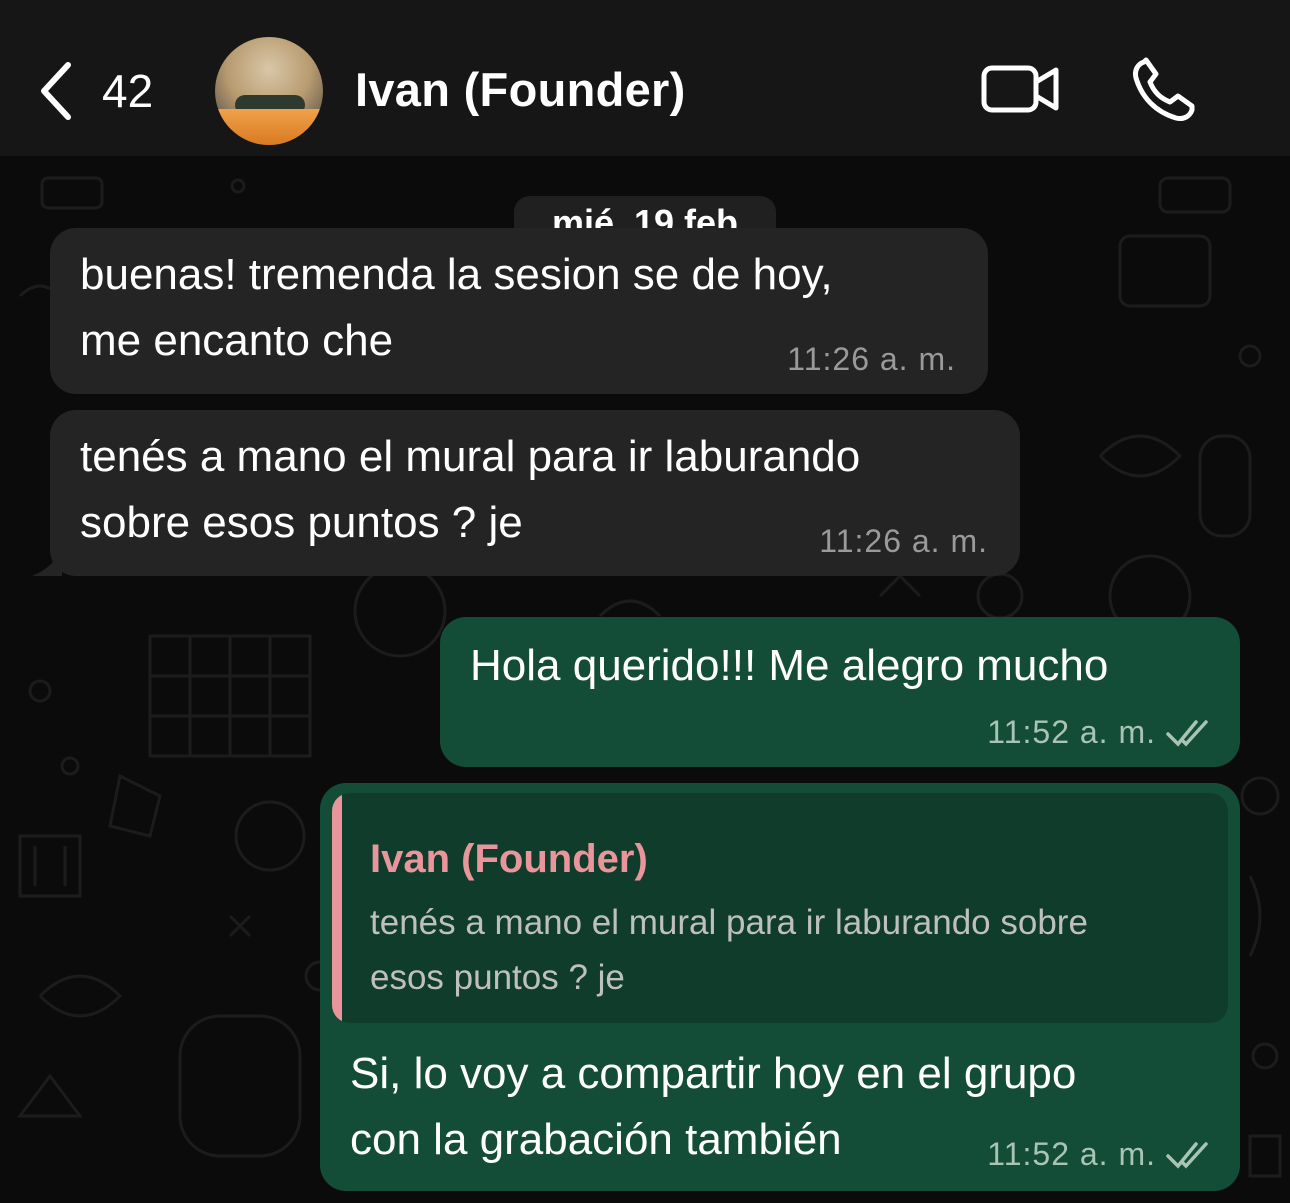 Image resolution: width=1290 pixels, height=1203 pixels. Describe the element at coordinates (47, 563) in the screenshot. I see `bubble-tail` at that location.